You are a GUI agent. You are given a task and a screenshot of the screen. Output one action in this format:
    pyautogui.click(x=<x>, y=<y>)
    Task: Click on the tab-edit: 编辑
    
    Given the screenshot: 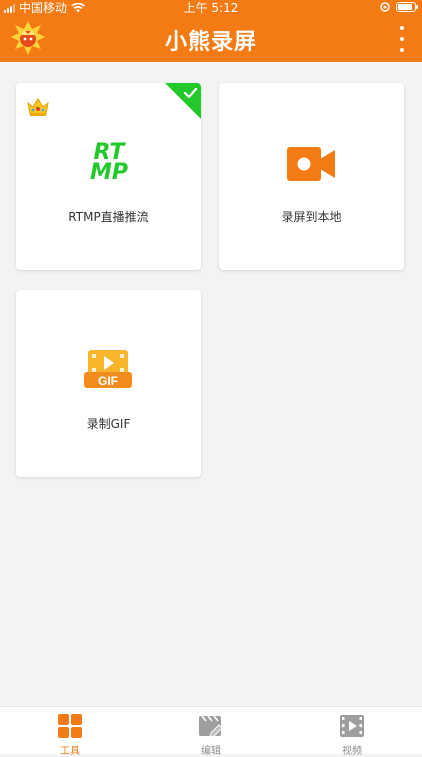 What is the action you would take?
    pyautogui.click(x=211, y=732)
    